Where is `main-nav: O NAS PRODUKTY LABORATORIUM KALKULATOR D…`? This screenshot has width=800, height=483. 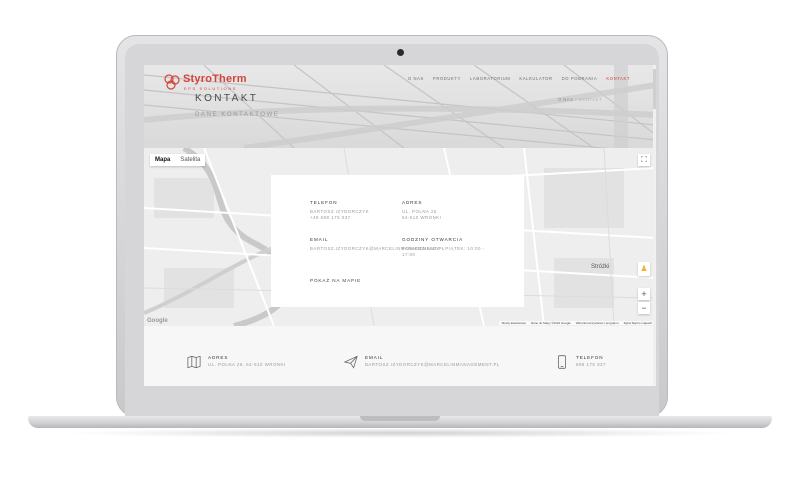 main-nav: O NAS PRODUKTY LABORATORIUM KALKULATOR D… is located at coordinates (519, 78).